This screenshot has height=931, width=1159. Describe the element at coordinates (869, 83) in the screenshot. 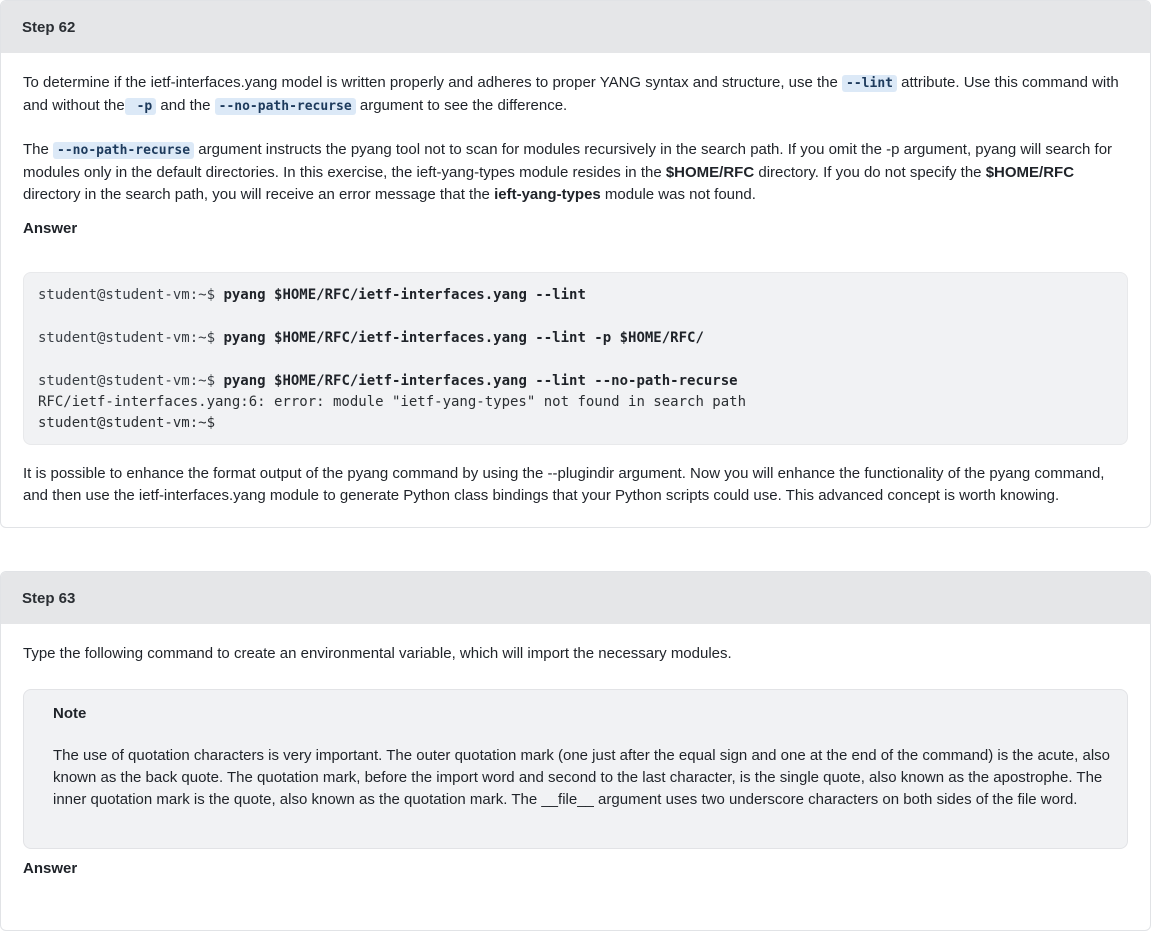

I see `lint-code: --lint` at that location.